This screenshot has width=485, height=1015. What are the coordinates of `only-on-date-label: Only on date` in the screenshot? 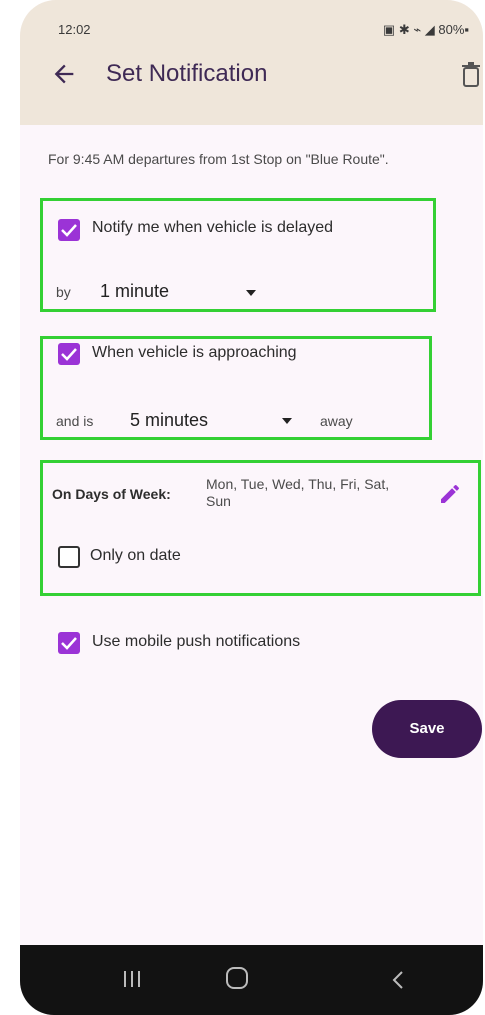 It's located at (135, 555).